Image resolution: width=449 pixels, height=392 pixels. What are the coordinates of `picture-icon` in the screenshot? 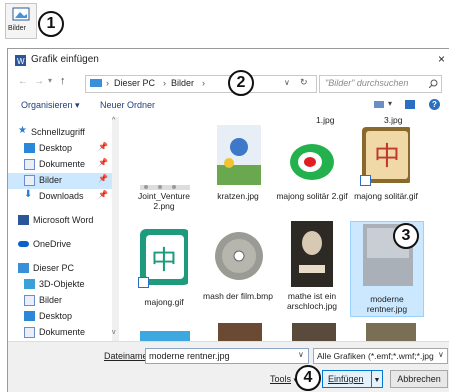 It's located at (21, 14).